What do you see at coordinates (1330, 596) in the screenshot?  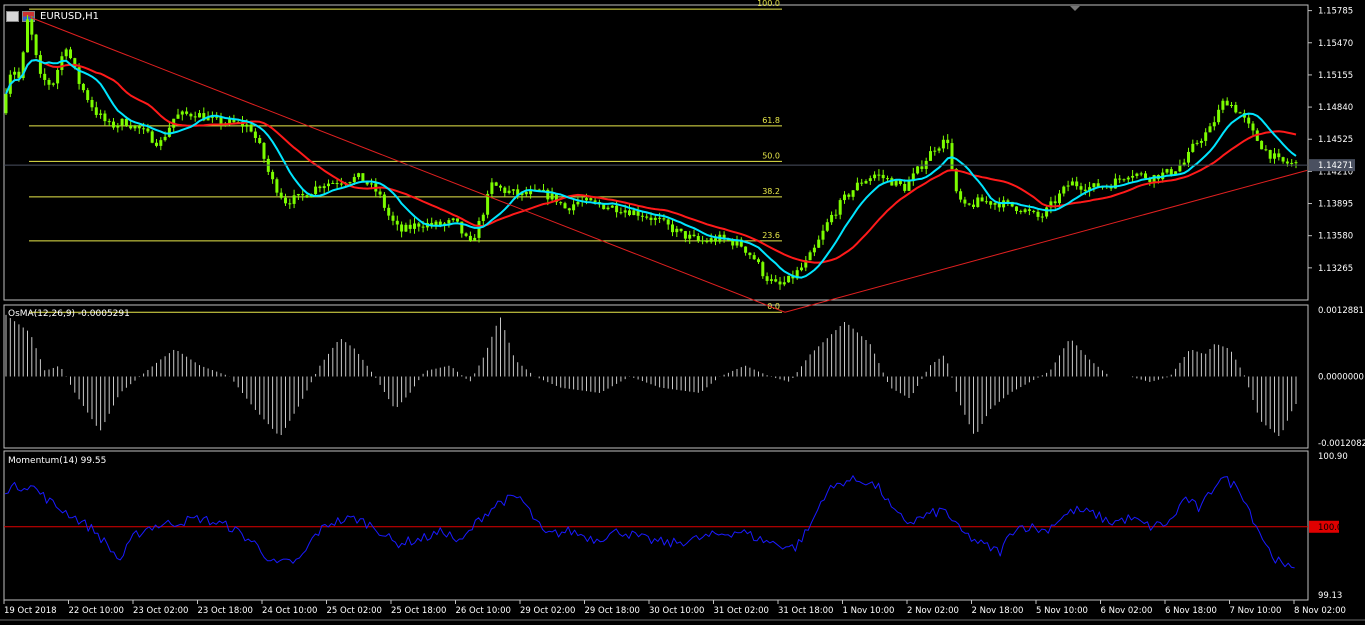 I see `momentum-tick-label: 99.13` at bounding box center [1330, 596].